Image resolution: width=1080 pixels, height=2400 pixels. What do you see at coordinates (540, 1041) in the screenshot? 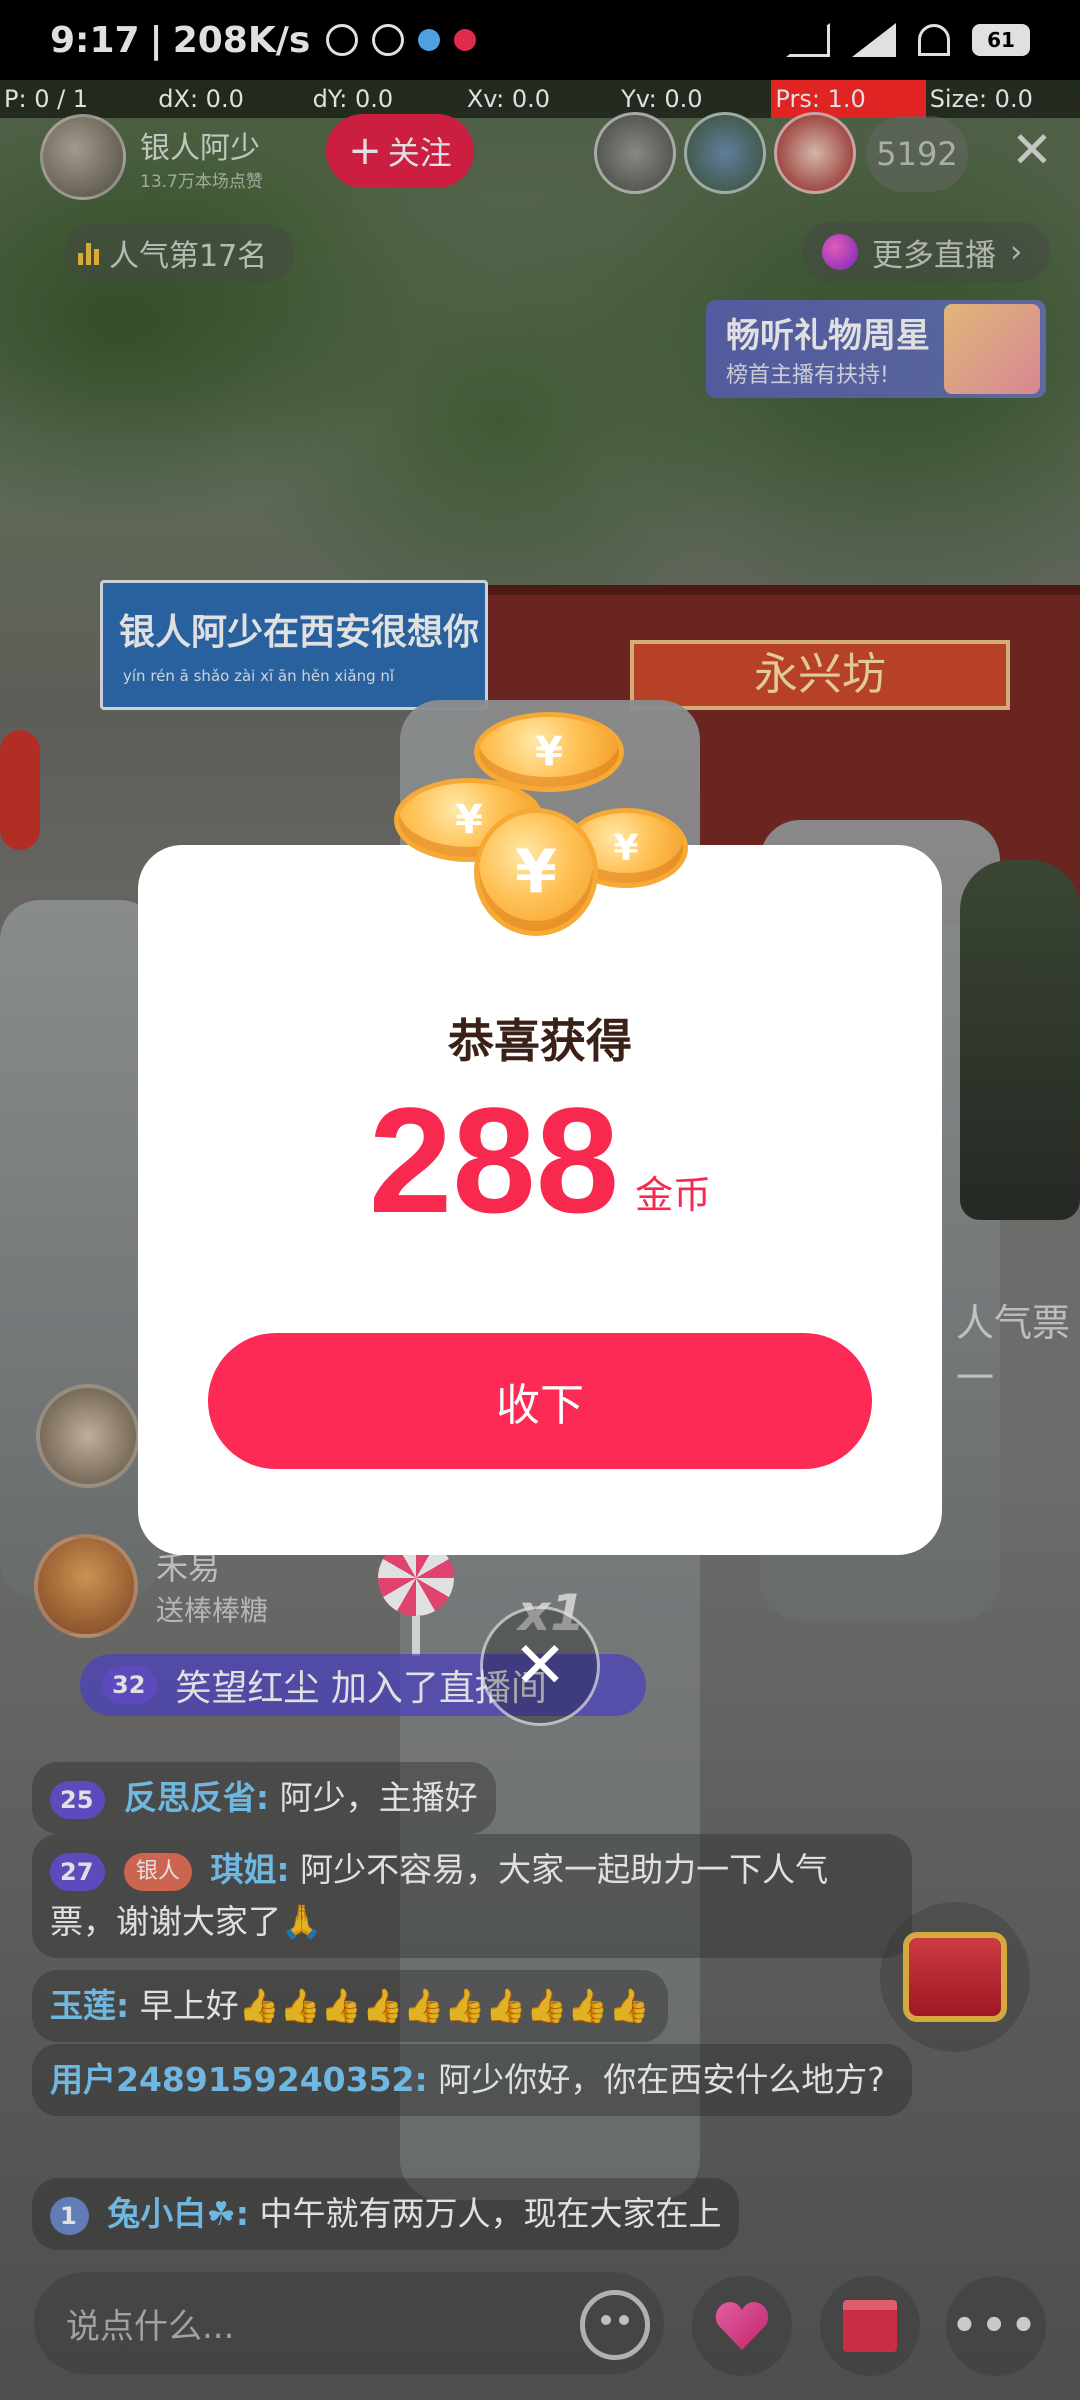
I see `reward-title: 恭喜获得` at bounding box center [540, 1041].